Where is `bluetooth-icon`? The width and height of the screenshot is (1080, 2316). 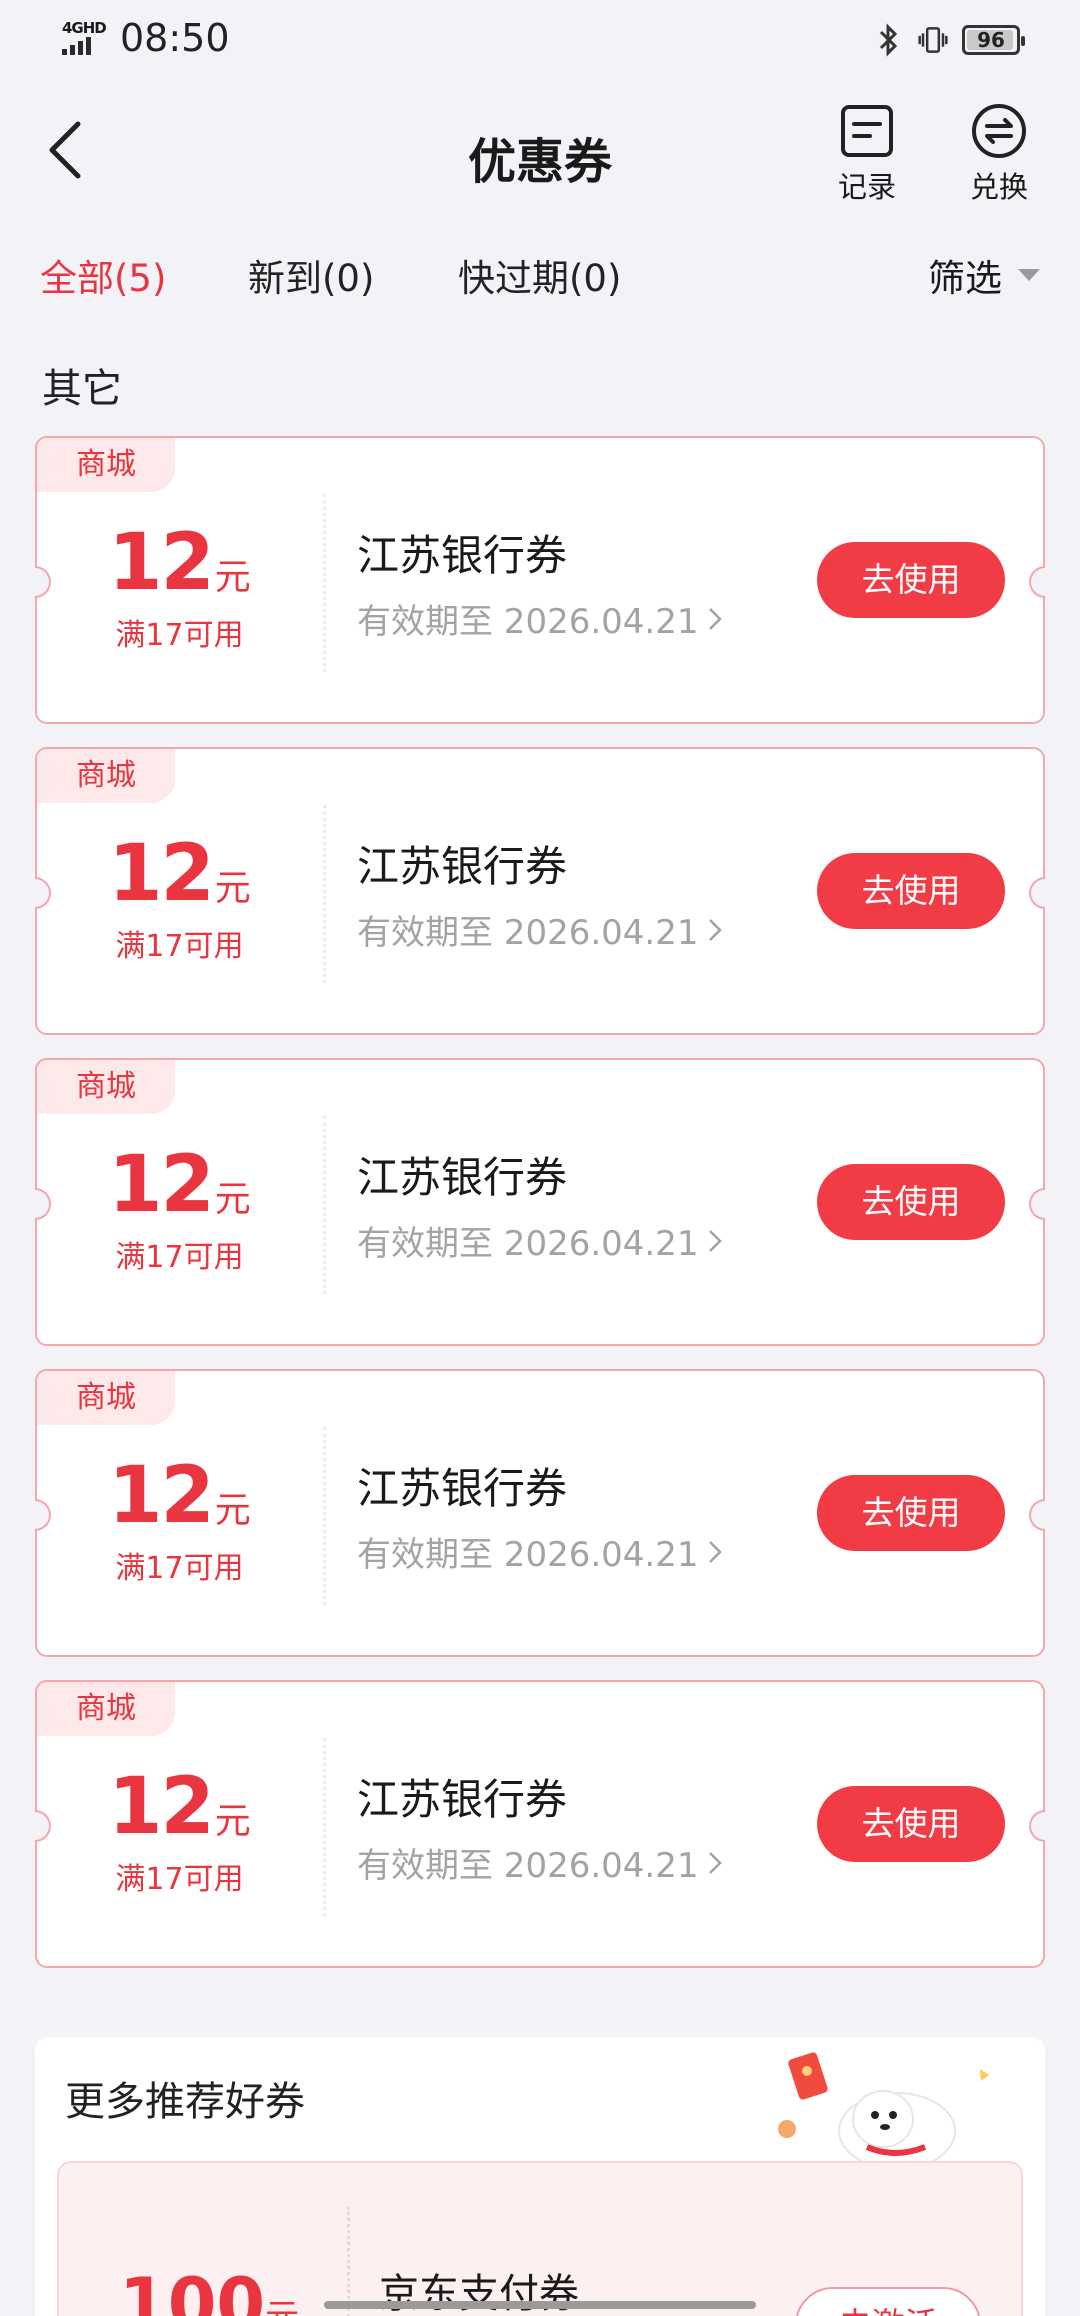 bluetooth-icon is located at coordinates (889, 40).